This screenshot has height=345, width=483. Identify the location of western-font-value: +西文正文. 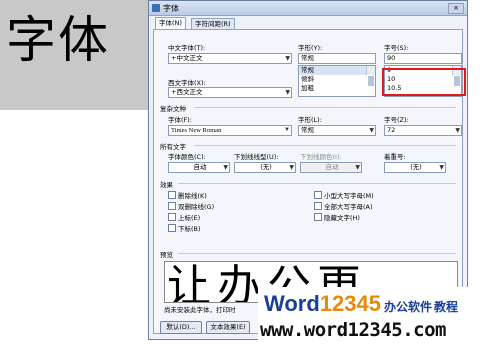
(187, 92).